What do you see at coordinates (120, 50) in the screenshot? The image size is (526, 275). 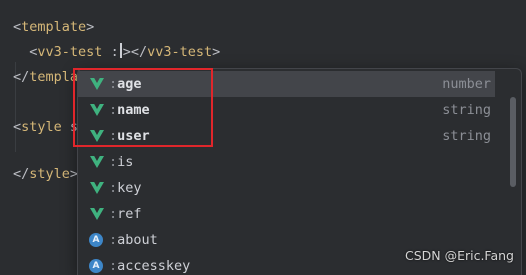 I see `text-caret` at bounding box center [120, 50].